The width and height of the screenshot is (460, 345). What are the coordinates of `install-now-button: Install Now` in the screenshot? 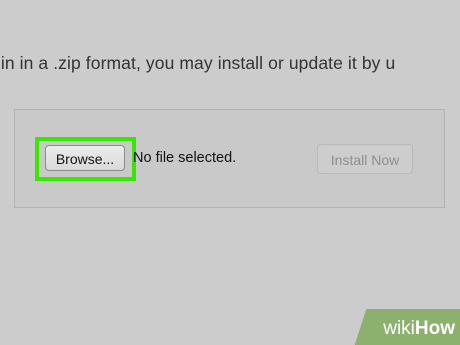 It's located at (365, 159).